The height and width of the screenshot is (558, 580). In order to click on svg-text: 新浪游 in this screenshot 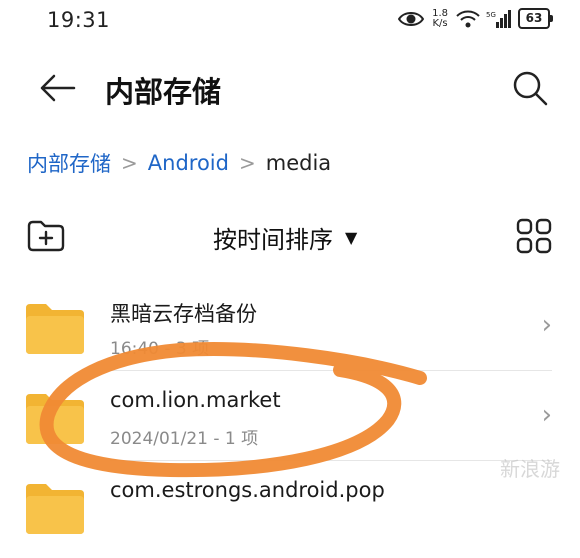, I will do `click(530, 469)`.